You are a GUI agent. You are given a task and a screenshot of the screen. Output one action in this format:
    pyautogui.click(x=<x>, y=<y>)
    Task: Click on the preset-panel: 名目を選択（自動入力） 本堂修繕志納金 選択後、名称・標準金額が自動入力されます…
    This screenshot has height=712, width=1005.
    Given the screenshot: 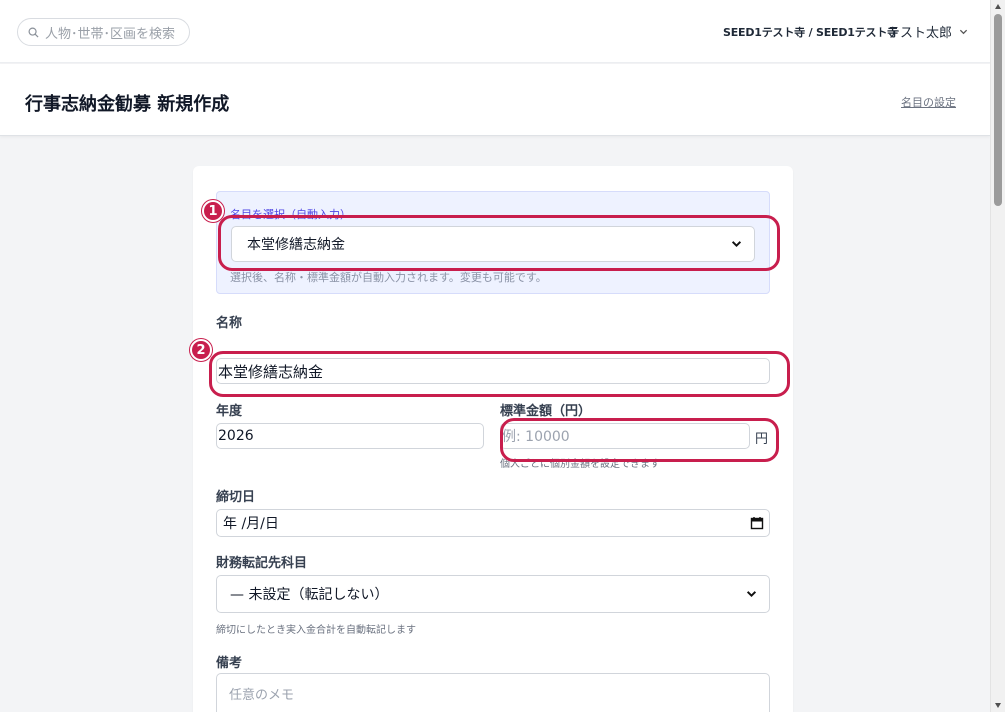 What is the action you would take?
    pyautogui.click(x=493, y=242)
    